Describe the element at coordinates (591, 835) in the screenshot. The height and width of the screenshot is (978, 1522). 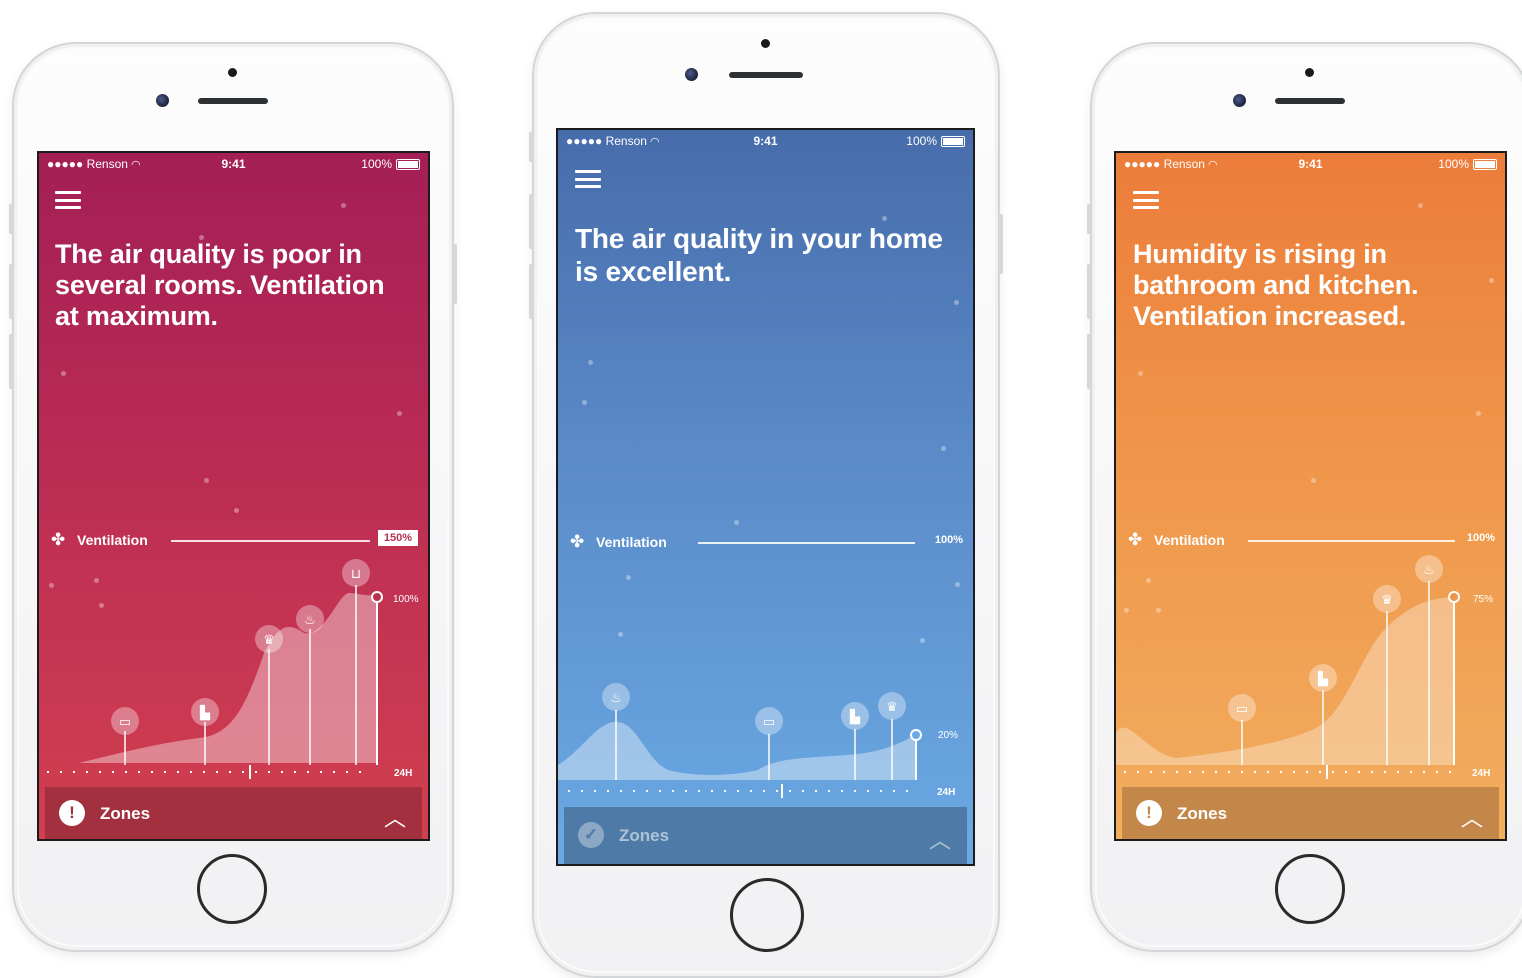
I see `check-icon: ✓` at that location.